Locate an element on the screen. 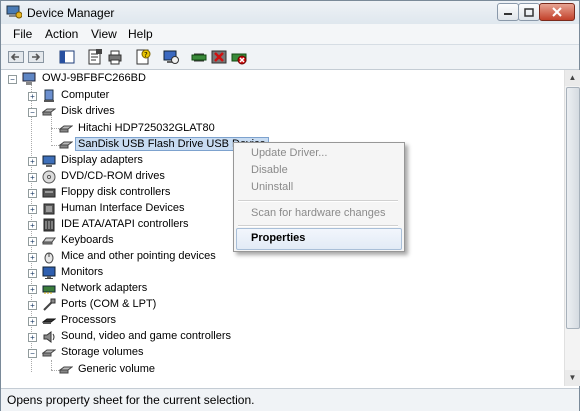 This screenshot has width=580, height=411. minimize-button is located at coordinates (508, 12).